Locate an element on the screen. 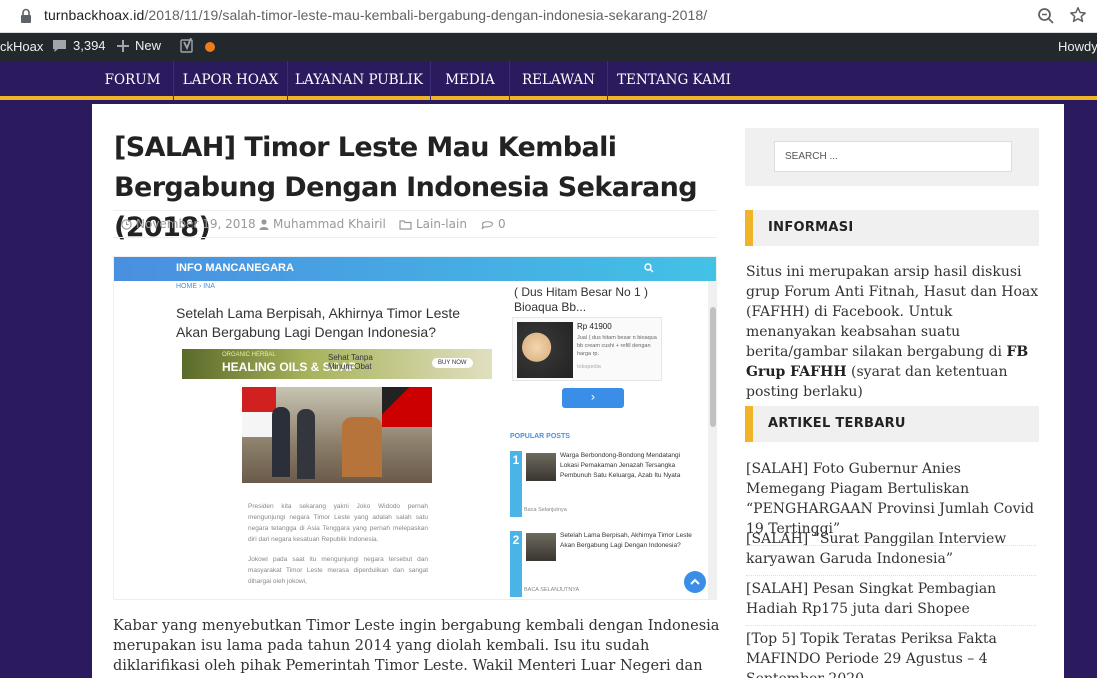 The width and height of the screenshot is (1097, 678). indonesia-flag is located at coordinates (259, 412).